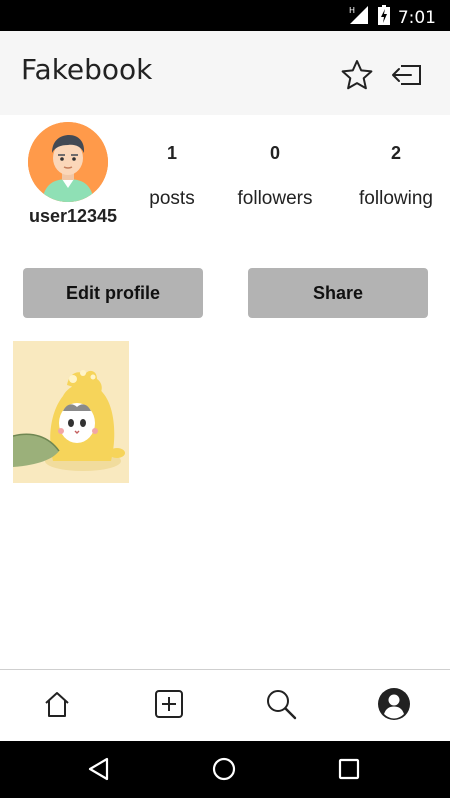 The width and height of the screenshot is (450, 798). What do you see at coordinates (394, 704) in the screenshot?
I see `profile-icon` at bounding box center [394, 704].